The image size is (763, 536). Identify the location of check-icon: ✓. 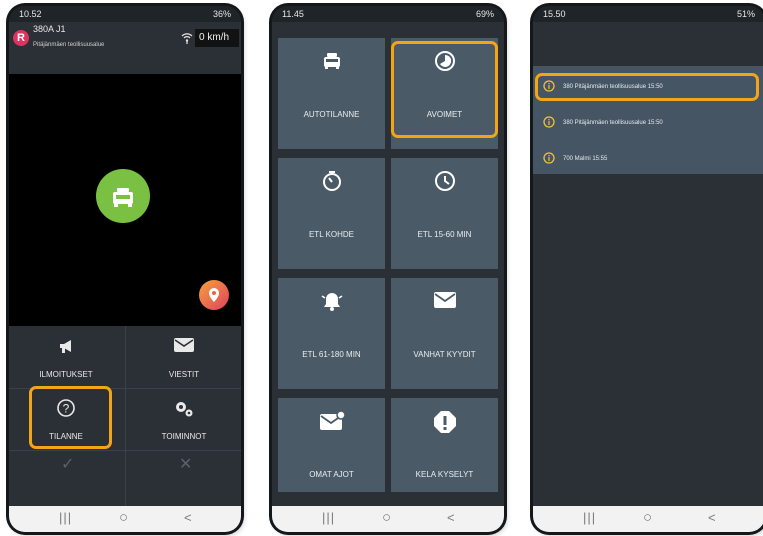
(67, 464).